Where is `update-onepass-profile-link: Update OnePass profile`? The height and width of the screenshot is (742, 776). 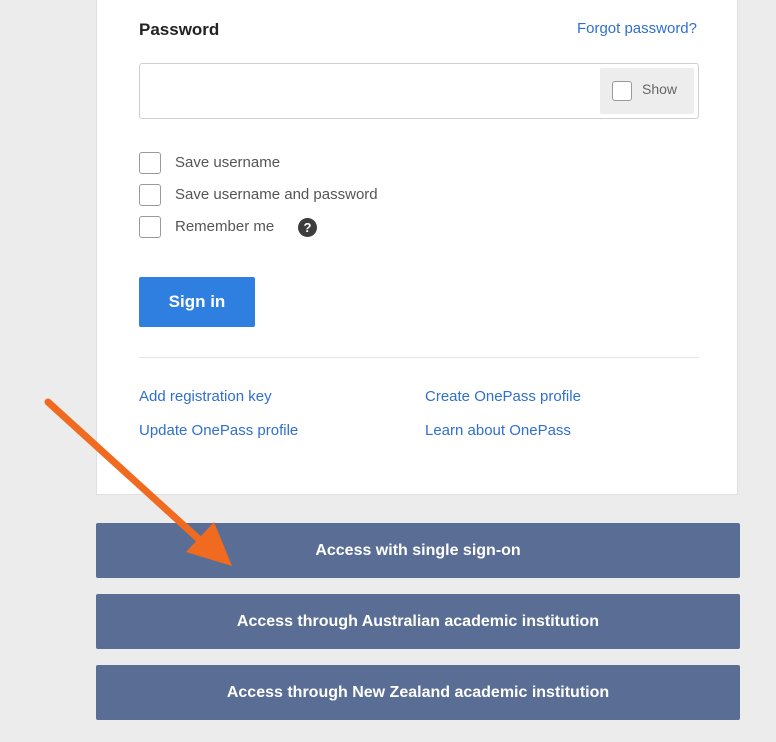
update-onepass-profile-link: Update OnePass profile is located at coordinates (218, 430).